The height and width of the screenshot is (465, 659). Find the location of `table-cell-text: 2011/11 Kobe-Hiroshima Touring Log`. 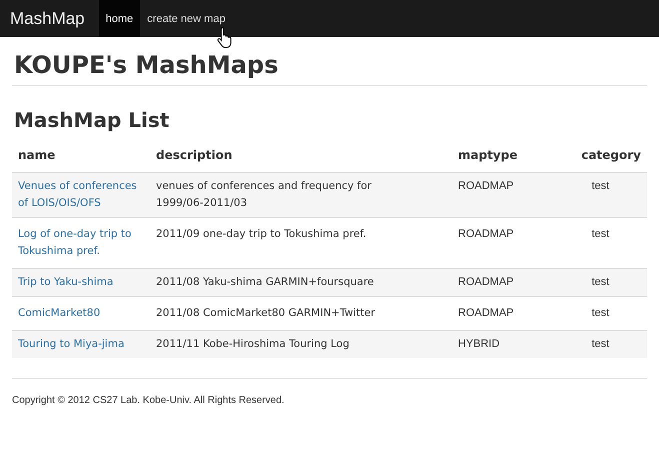

table-cell-text: 2011/11 Kobe-Hiroshima Touring Log is located at coordinates (253, 344).